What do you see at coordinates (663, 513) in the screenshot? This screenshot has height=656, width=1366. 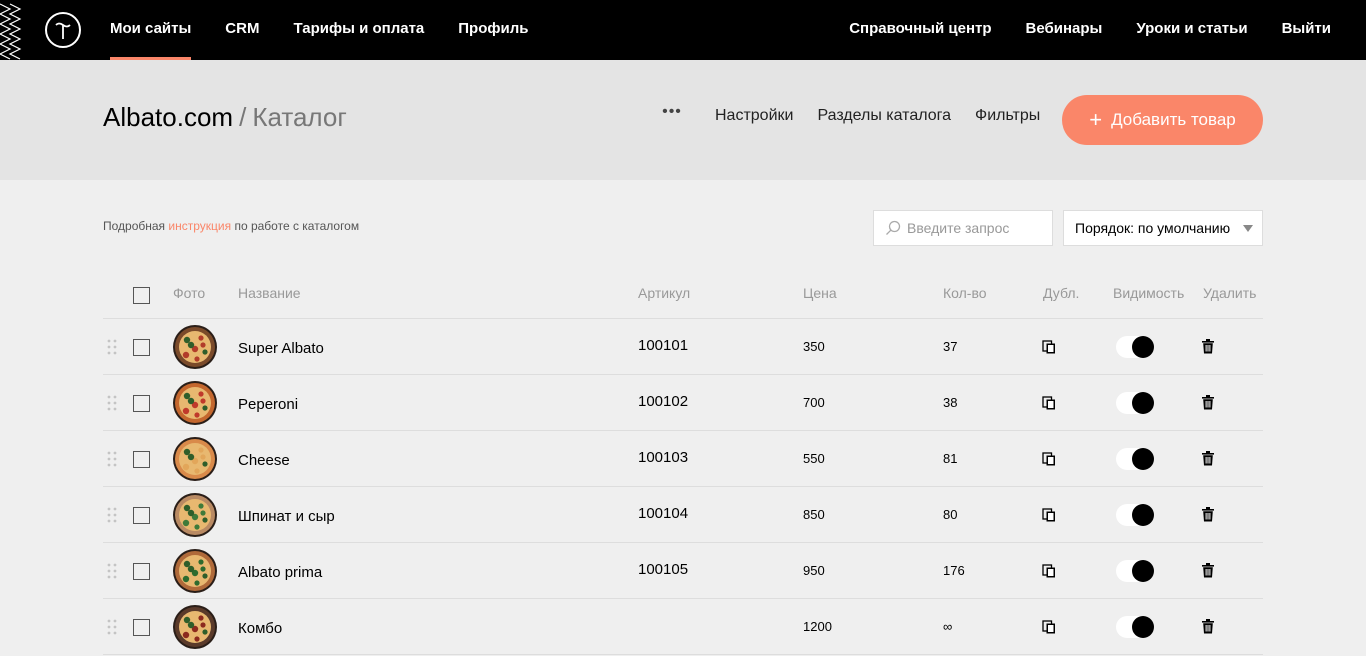 I see `product-sku: 100104` at bounding box center [663, 513].